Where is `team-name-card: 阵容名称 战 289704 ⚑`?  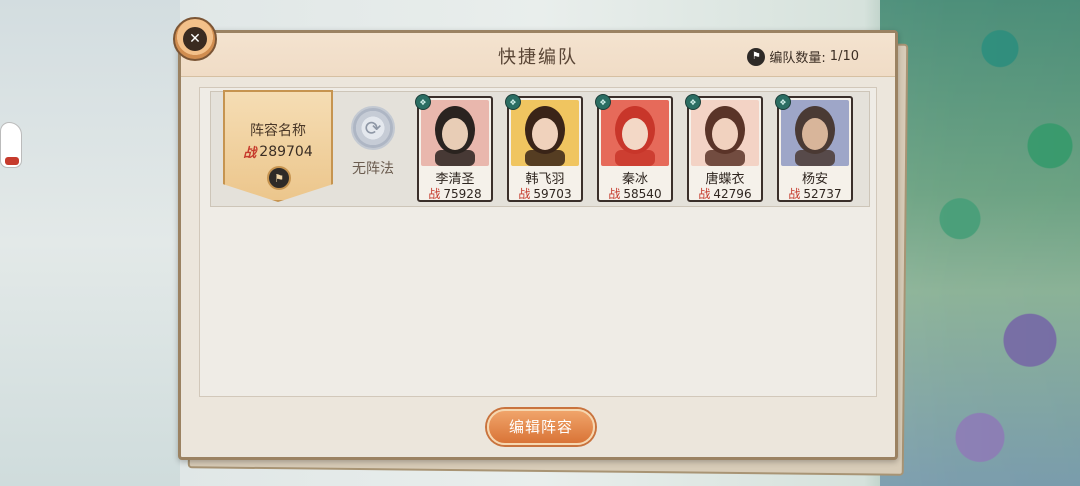
team-name-card: 阵容名称 战 289704 ⚑ is located at coordinates (278, 146).